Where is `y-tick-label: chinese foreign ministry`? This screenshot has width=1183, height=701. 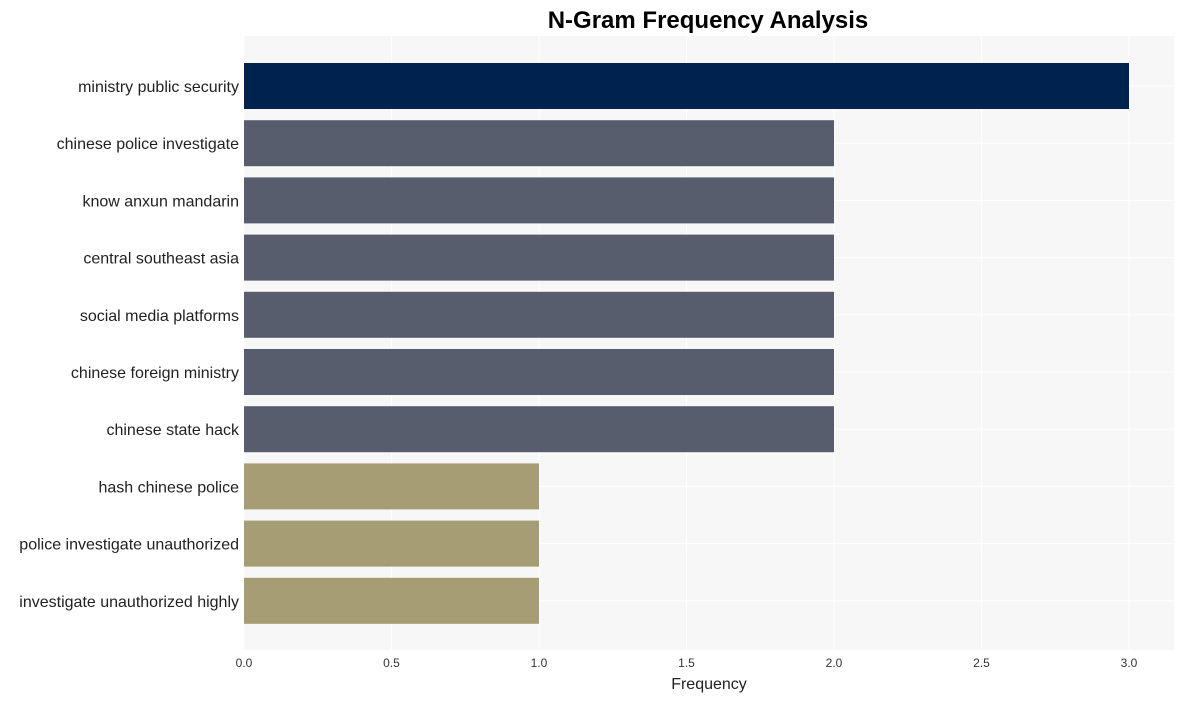
y-tick-label: chinese foreign ministry is located at coordinates (155, 373).